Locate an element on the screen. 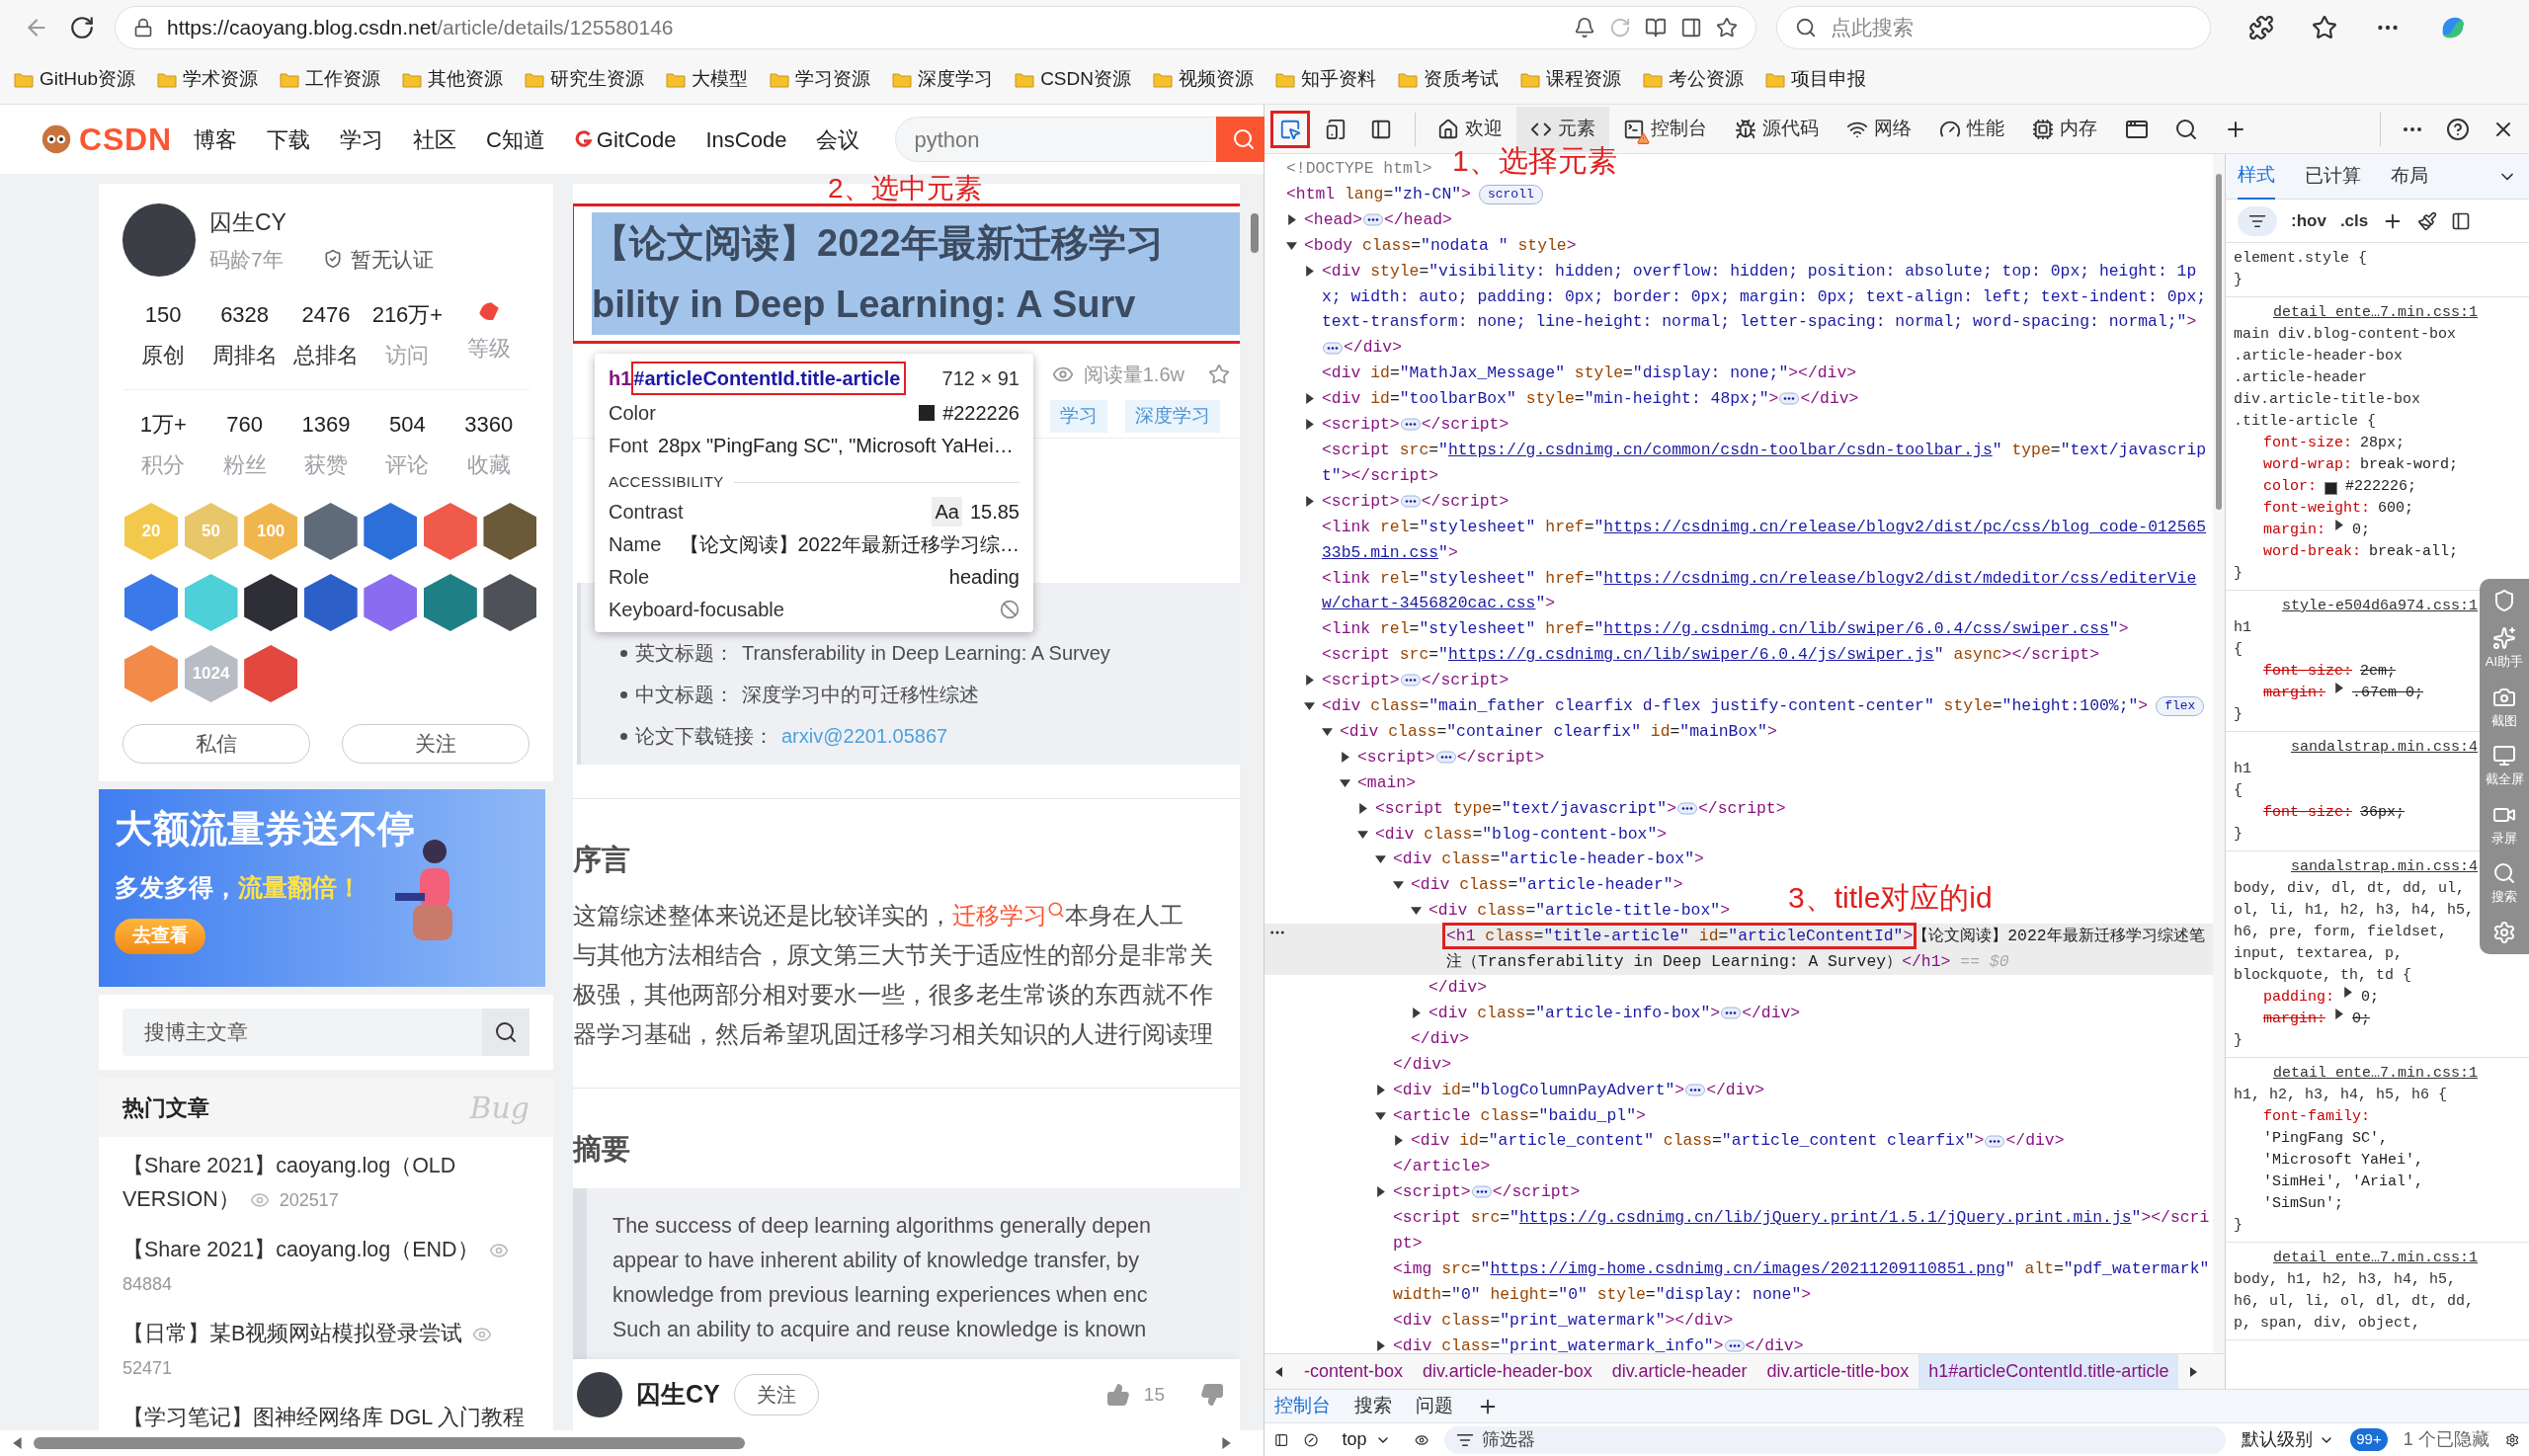 The height and width of the screenshot is (1456, 2529). css-property-value: #222226; is located at coordinates (2381, 487).